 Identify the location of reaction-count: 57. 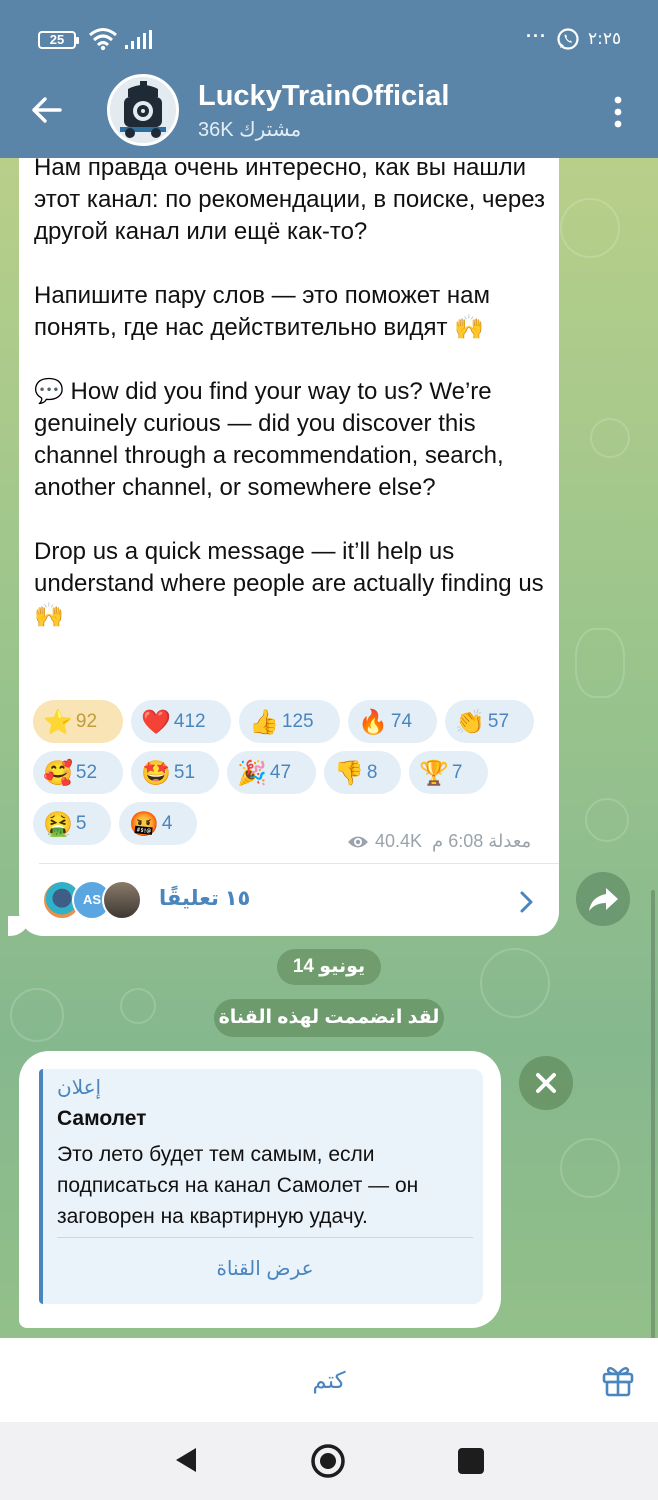
(498, 721).